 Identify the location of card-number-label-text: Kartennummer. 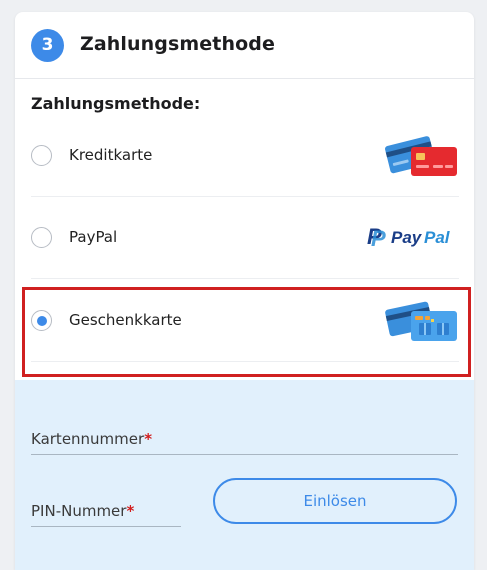
(88, 439).